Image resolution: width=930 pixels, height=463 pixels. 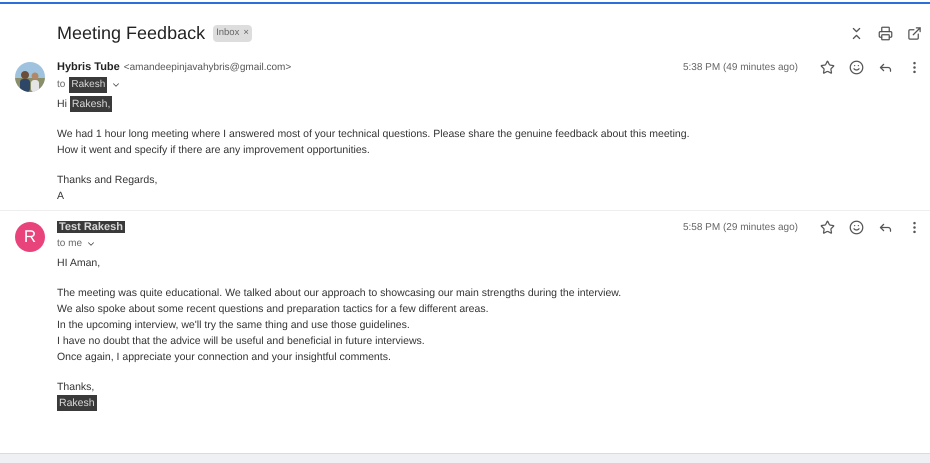 I want to click on text: Thanks,, so click(x=75, y=387).